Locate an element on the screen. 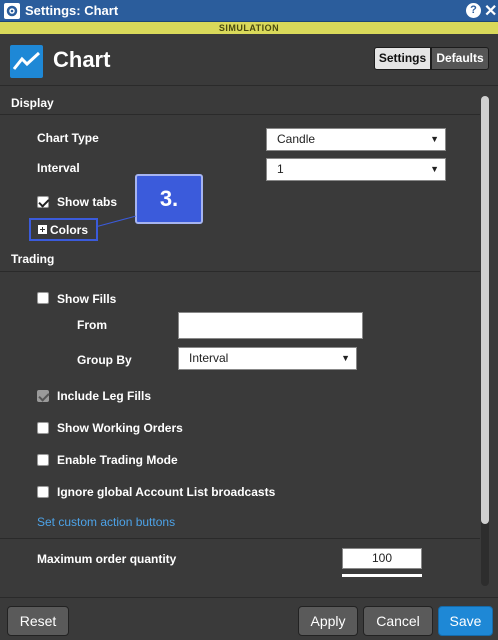 This screenshot has width=498, height=640. next-field-edge is located at coordinates (382, 575).